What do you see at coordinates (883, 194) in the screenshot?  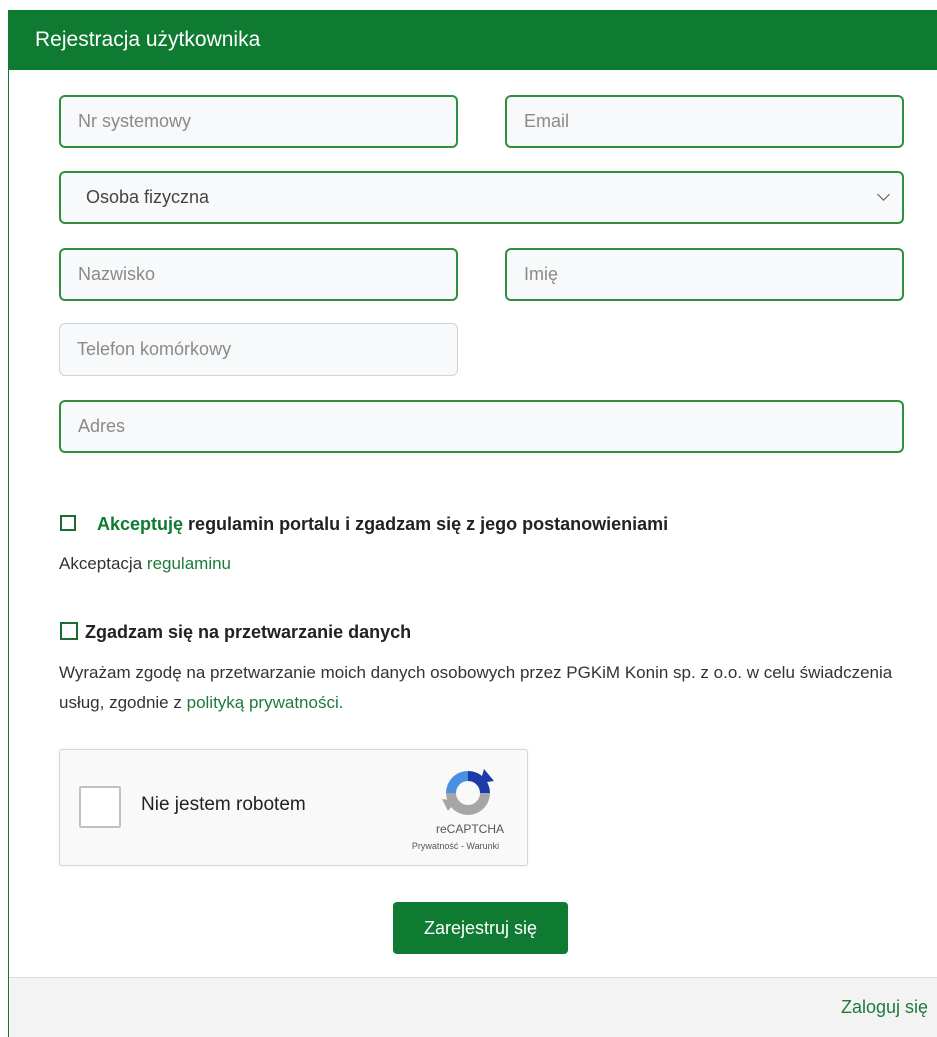 I see `chevron-down-icon` at bounding box center [883, 194].